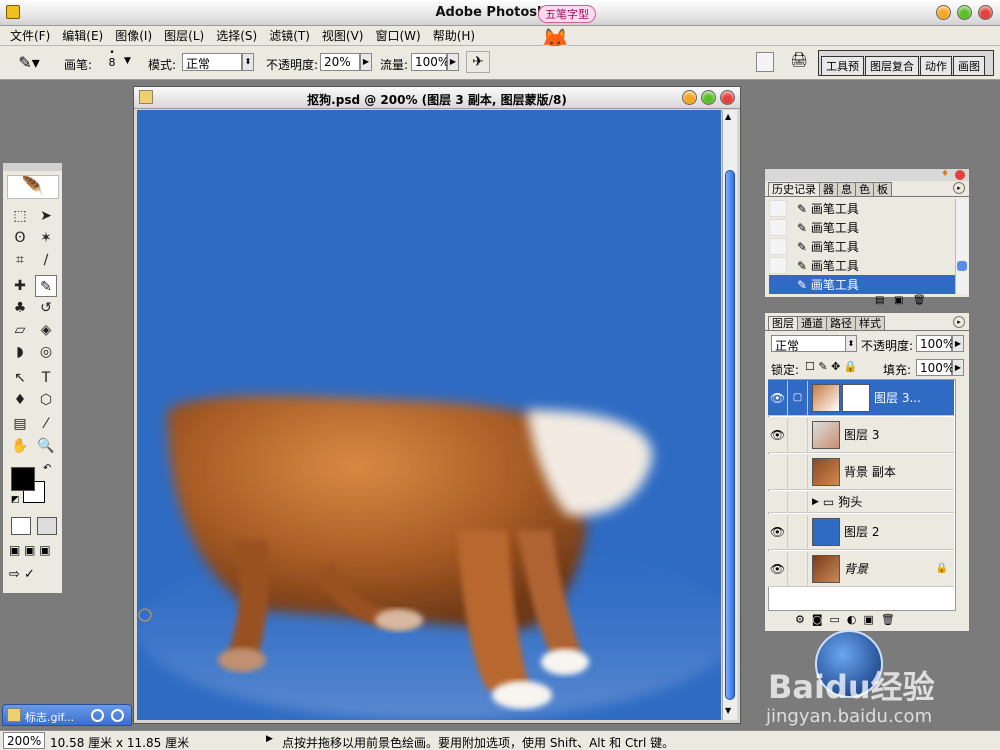 The image size is (1000, 750). I want to click on lock-icons: ☐ ✎ ✥ 🔒, so click(831, 366).